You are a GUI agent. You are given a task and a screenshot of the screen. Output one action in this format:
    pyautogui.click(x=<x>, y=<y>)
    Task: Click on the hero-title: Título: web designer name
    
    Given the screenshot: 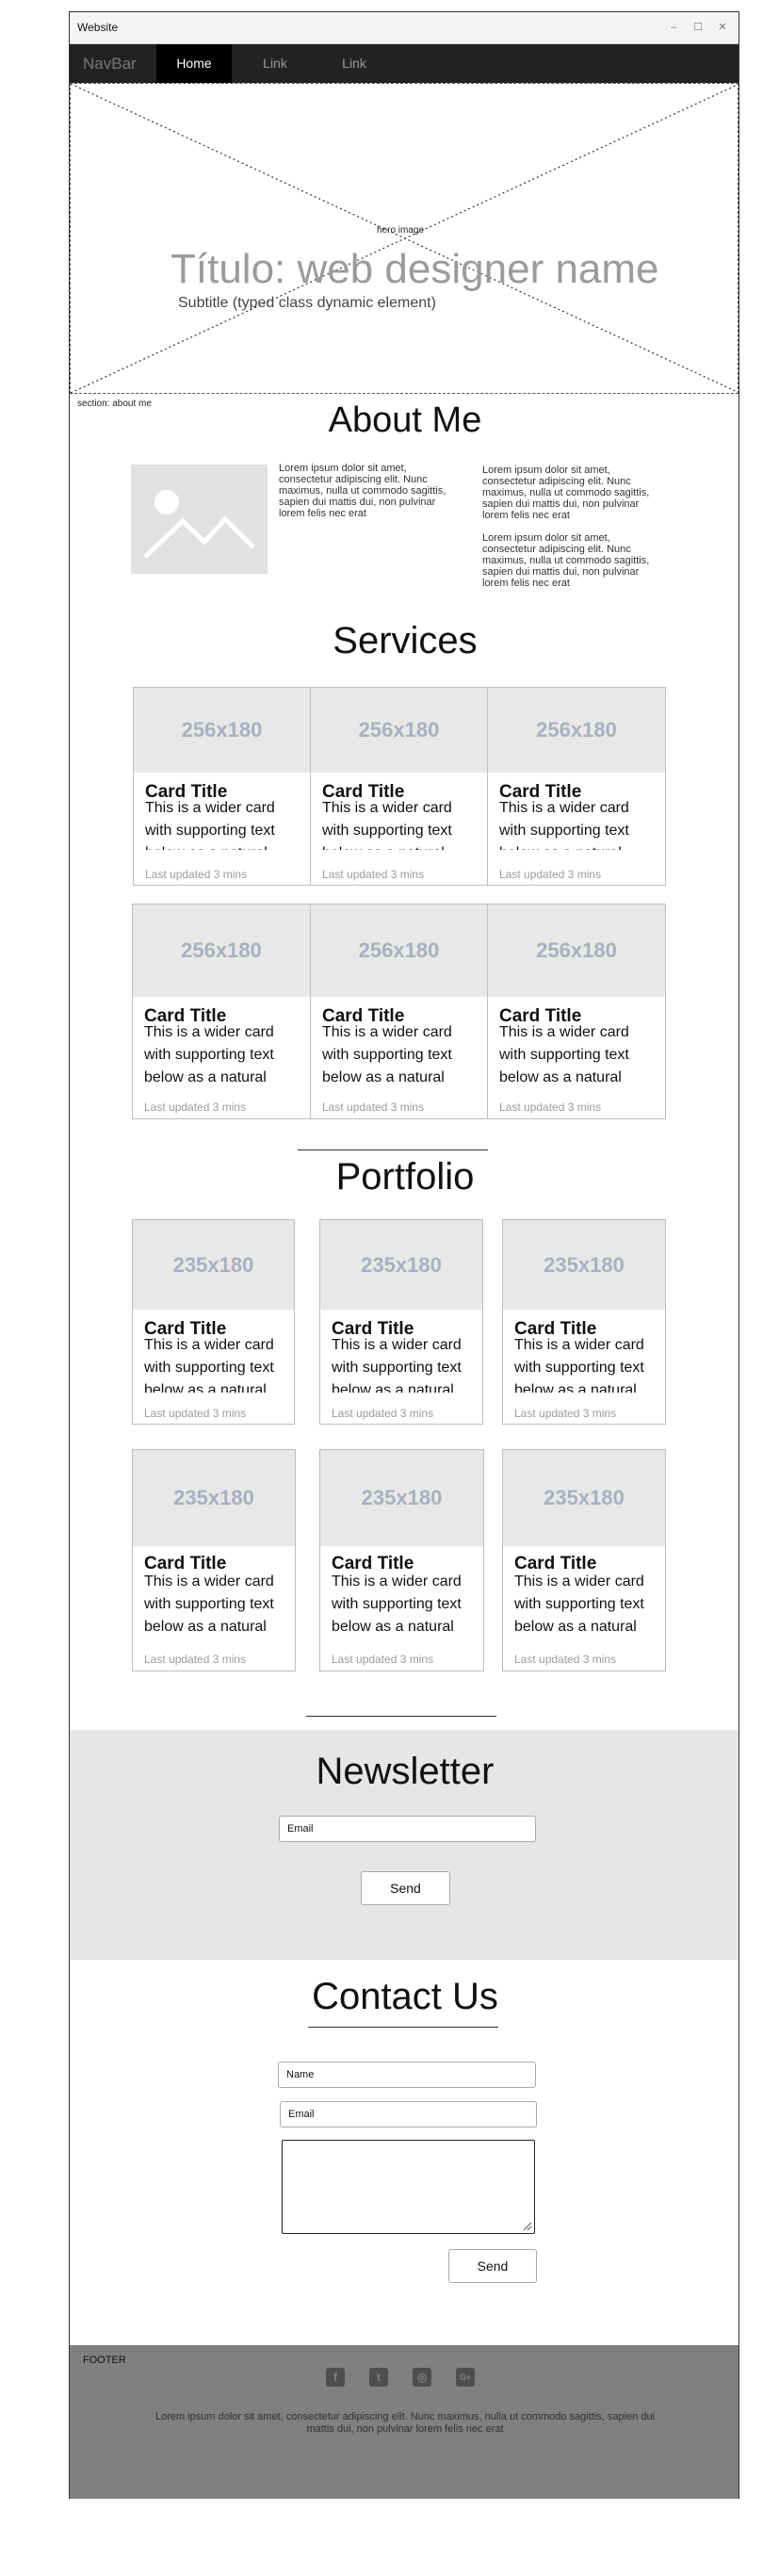 What is the action you would take?
    pyautogui.click(x=414, y=269)
    